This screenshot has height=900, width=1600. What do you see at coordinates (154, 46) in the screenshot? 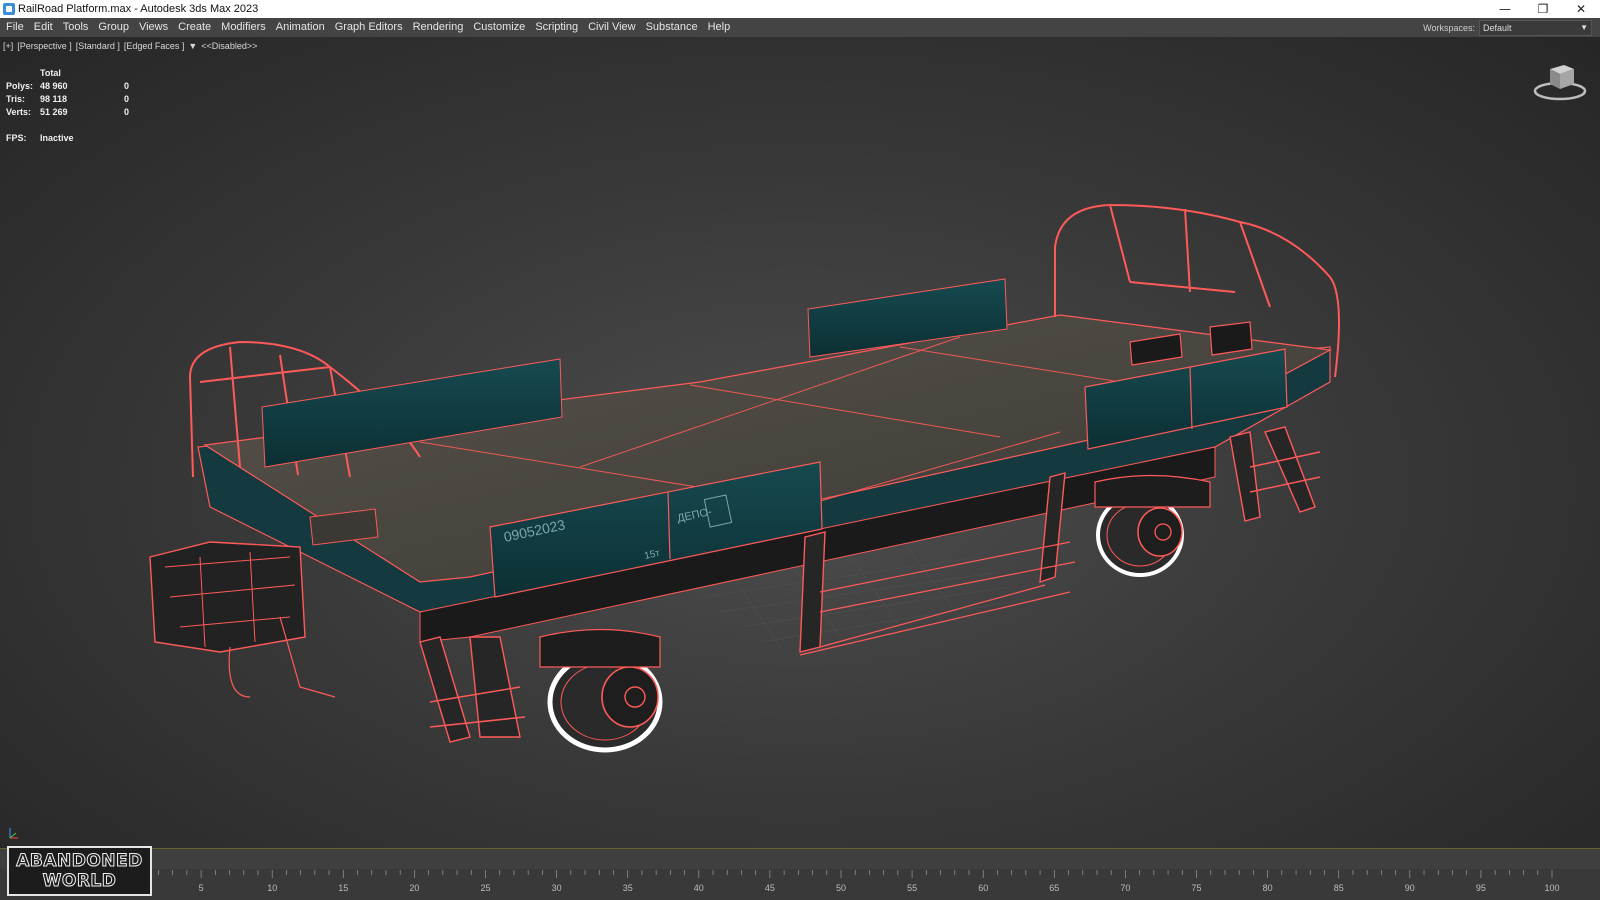
I see `viewport-display-label: [Edged Faces ]` at bounding box center [154, 46].